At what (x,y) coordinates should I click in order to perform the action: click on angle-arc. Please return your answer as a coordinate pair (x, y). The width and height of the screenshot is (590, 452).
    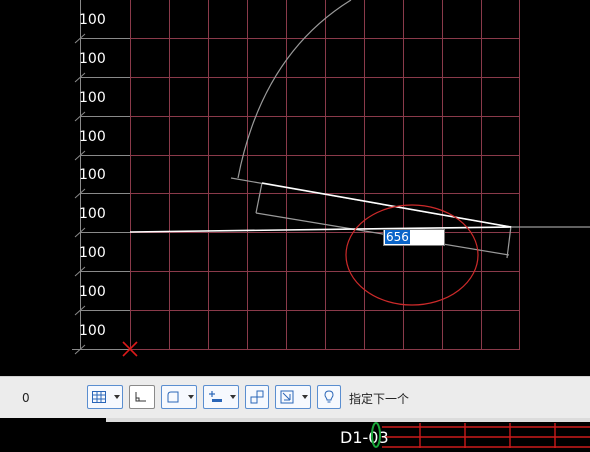
    Looking at the image, I should click on (294, 89).